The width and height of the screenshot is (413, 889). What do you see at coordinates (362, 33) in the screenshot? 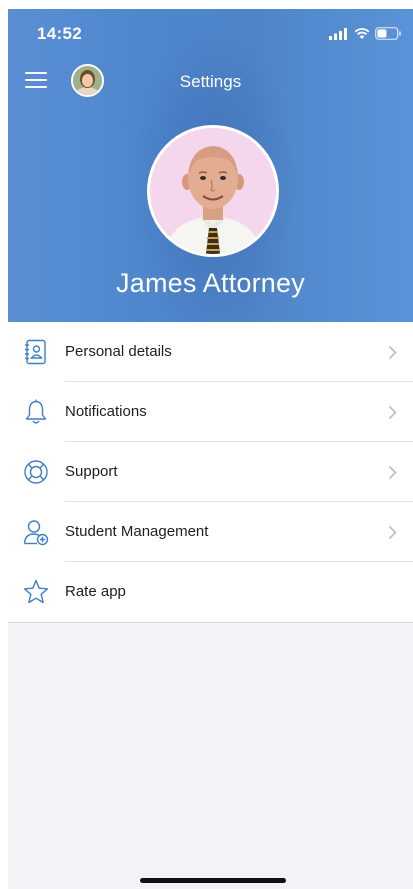
I see `wifi-icon` at bounding box center [362, 33].